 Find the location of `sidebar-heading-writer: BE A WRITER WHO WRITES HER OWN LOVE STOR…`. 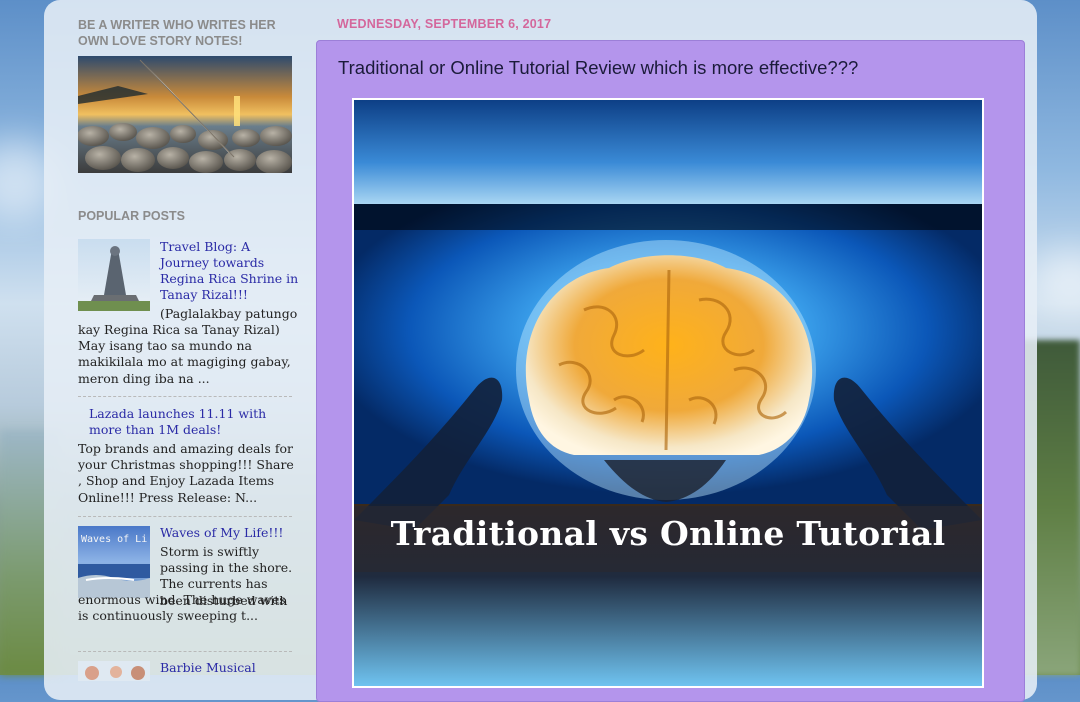

sidebar-heading-writer: BE A WRITER WHO WRITES HER OWN LOVE STOR… is located at coordinates (177, 33).